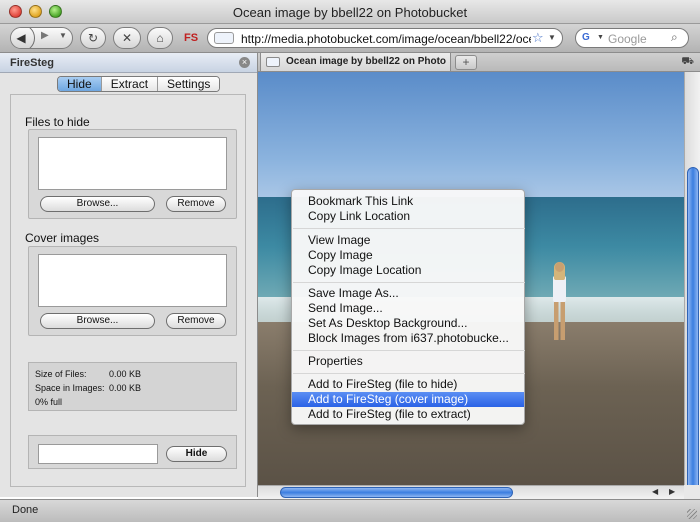  I want to click on reload-button: ↻, so click(93, 38).